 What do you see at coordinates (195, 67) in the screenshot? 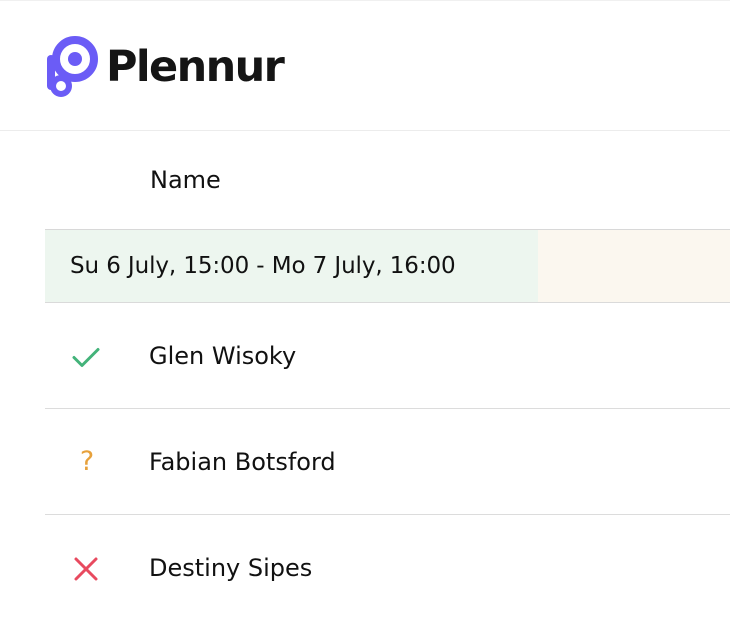
I see `app-brand-name: Plennur` at bounding box center [195, 67].